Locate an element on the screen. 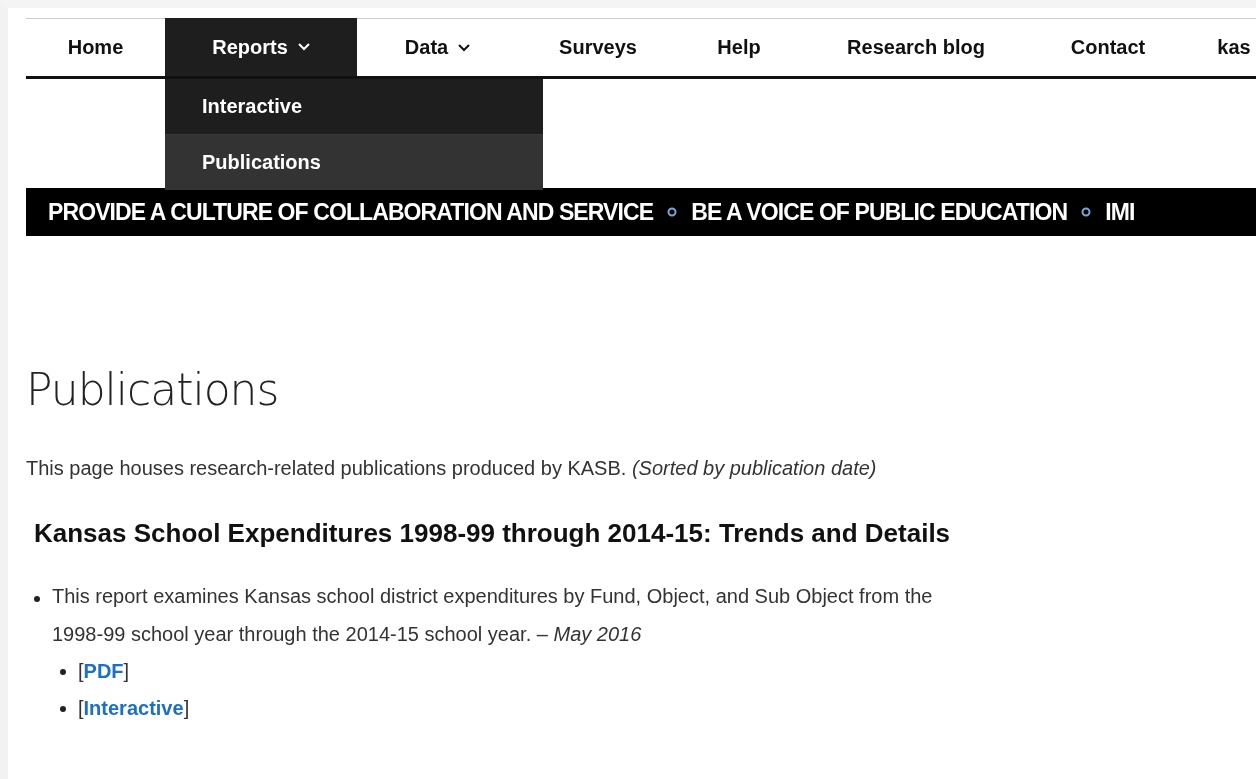  menu-item: Interactive is located at coordinates (354, 106).